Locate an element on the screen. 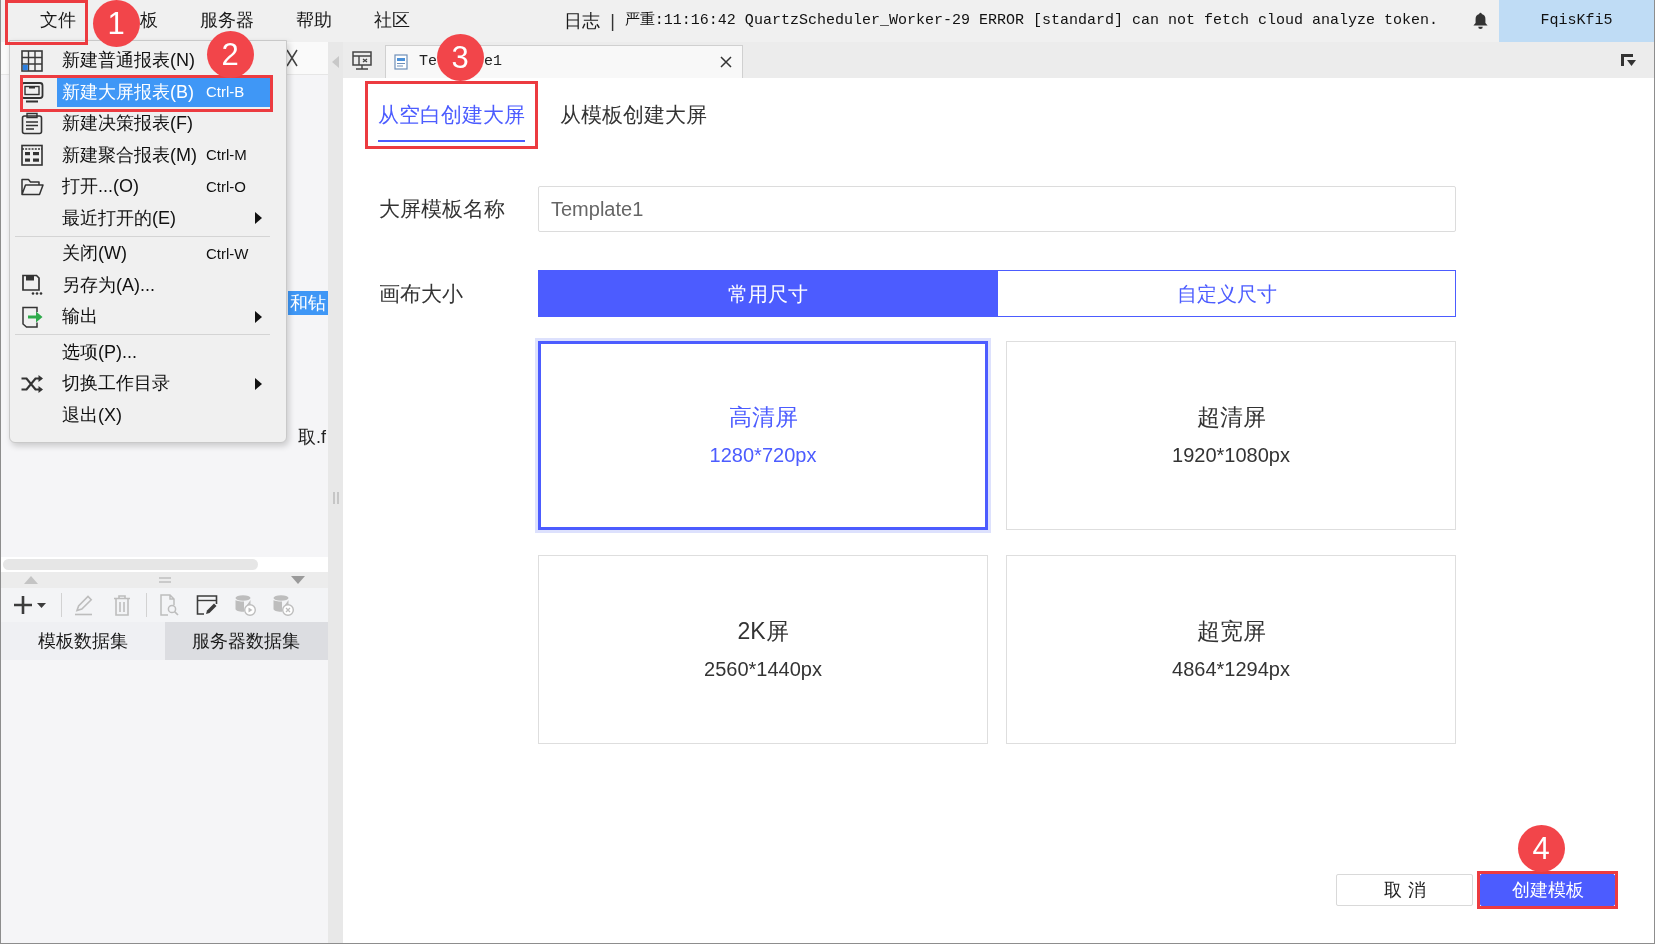  horizontal-scrollbar is located at coordinates (164, 564).